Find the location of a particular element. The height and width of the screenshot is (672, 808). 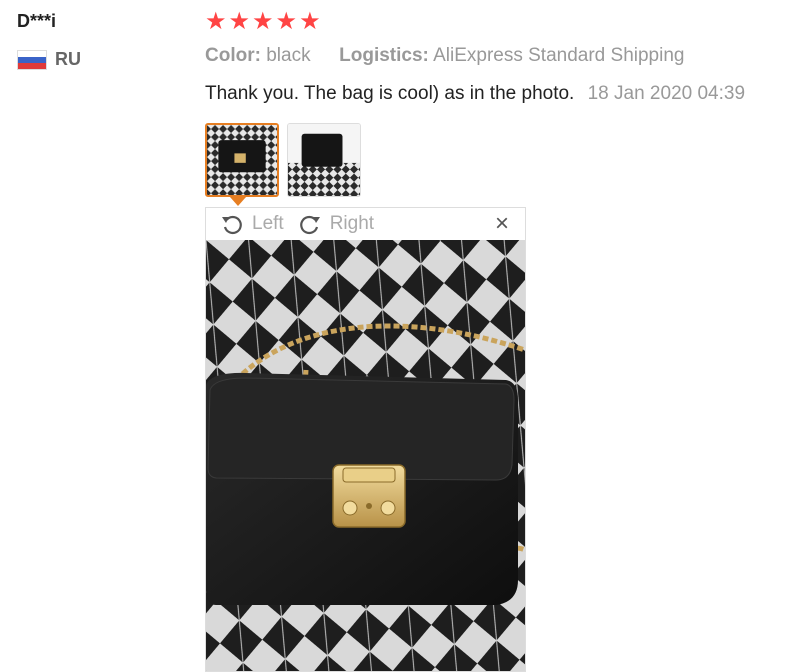

star-rating: ★ ★ ★ ★ ★ is located at coordinates (263, 22).